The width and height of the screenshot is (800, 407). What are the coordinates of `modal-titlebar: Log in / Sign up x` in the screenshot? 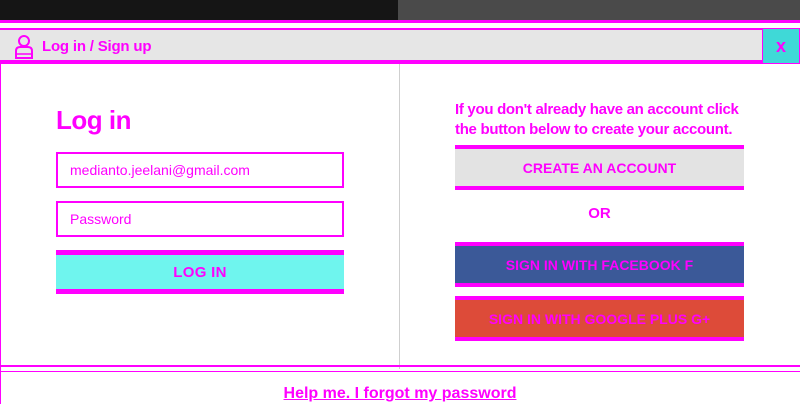 It's located at (400, 46).